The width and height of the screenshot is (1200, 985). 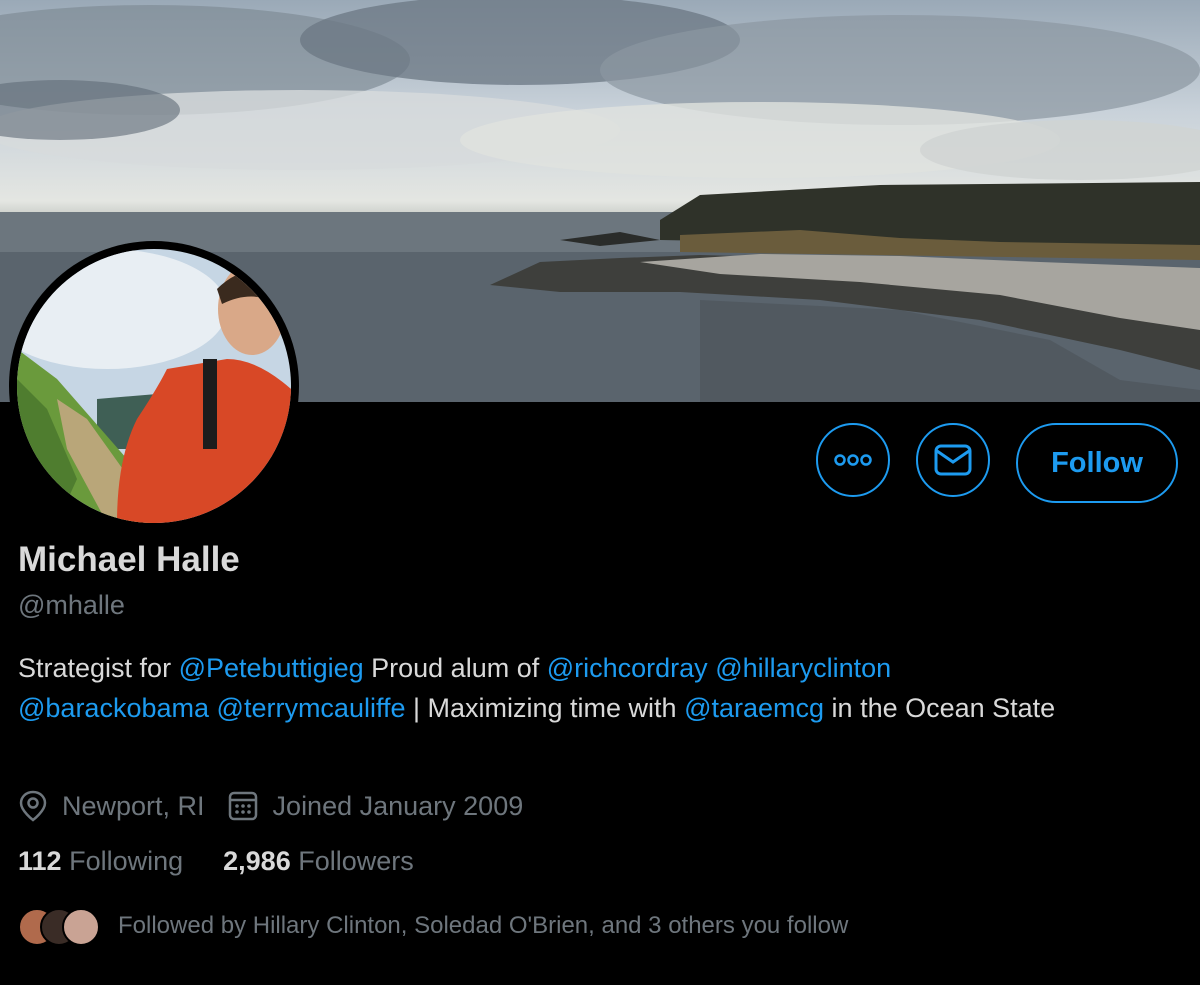 I want to click on followers-count: 2,986, so click(x=257, y=861).